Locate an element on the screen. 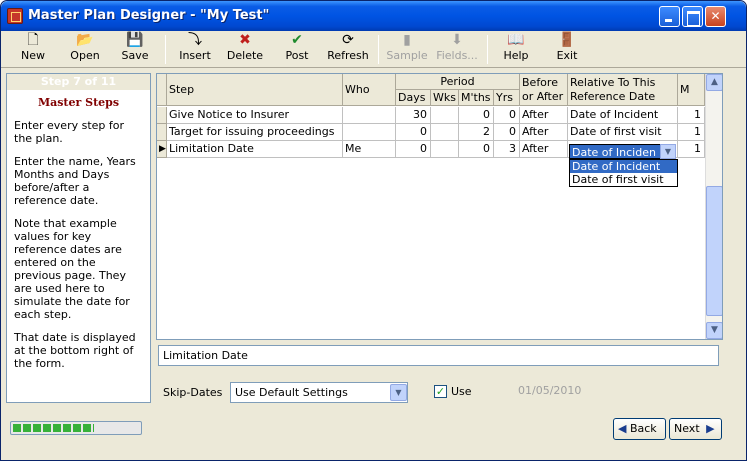  delete-x-icon: ✖ is located at coordinates (245, 40).